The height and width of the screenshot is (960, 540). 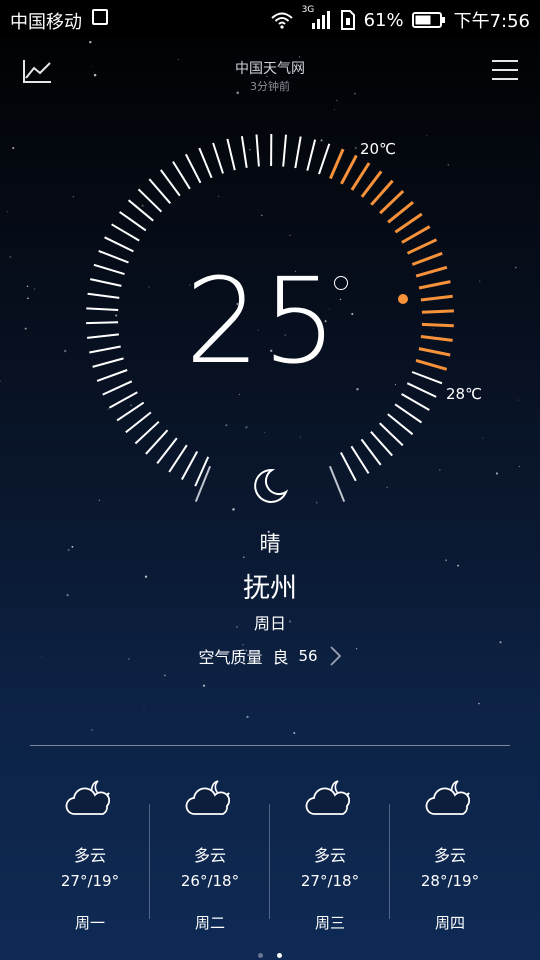 I want to click on current-temp-marker, so click(x=403, y=299).